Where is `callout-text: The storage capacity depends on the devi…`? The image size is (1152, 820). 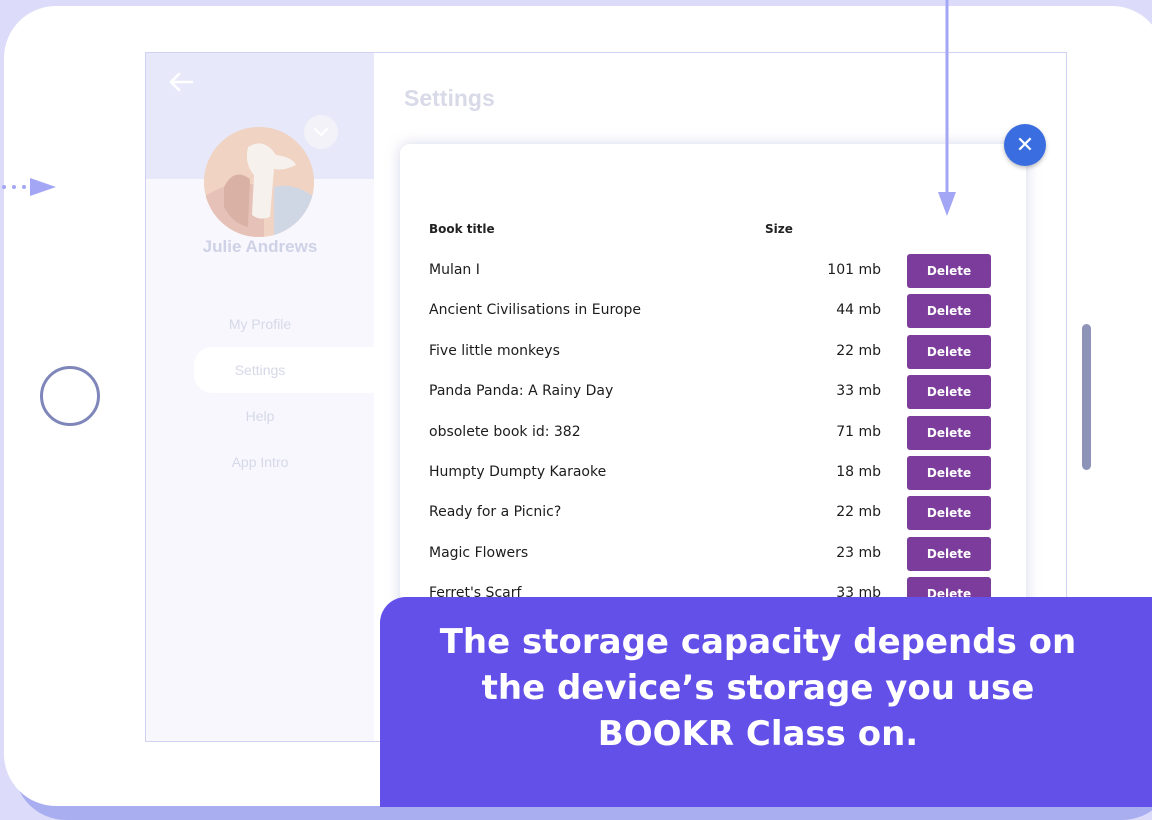 callout-text: The storage capacity depends on the devi… is located at coordinates (758, 688).